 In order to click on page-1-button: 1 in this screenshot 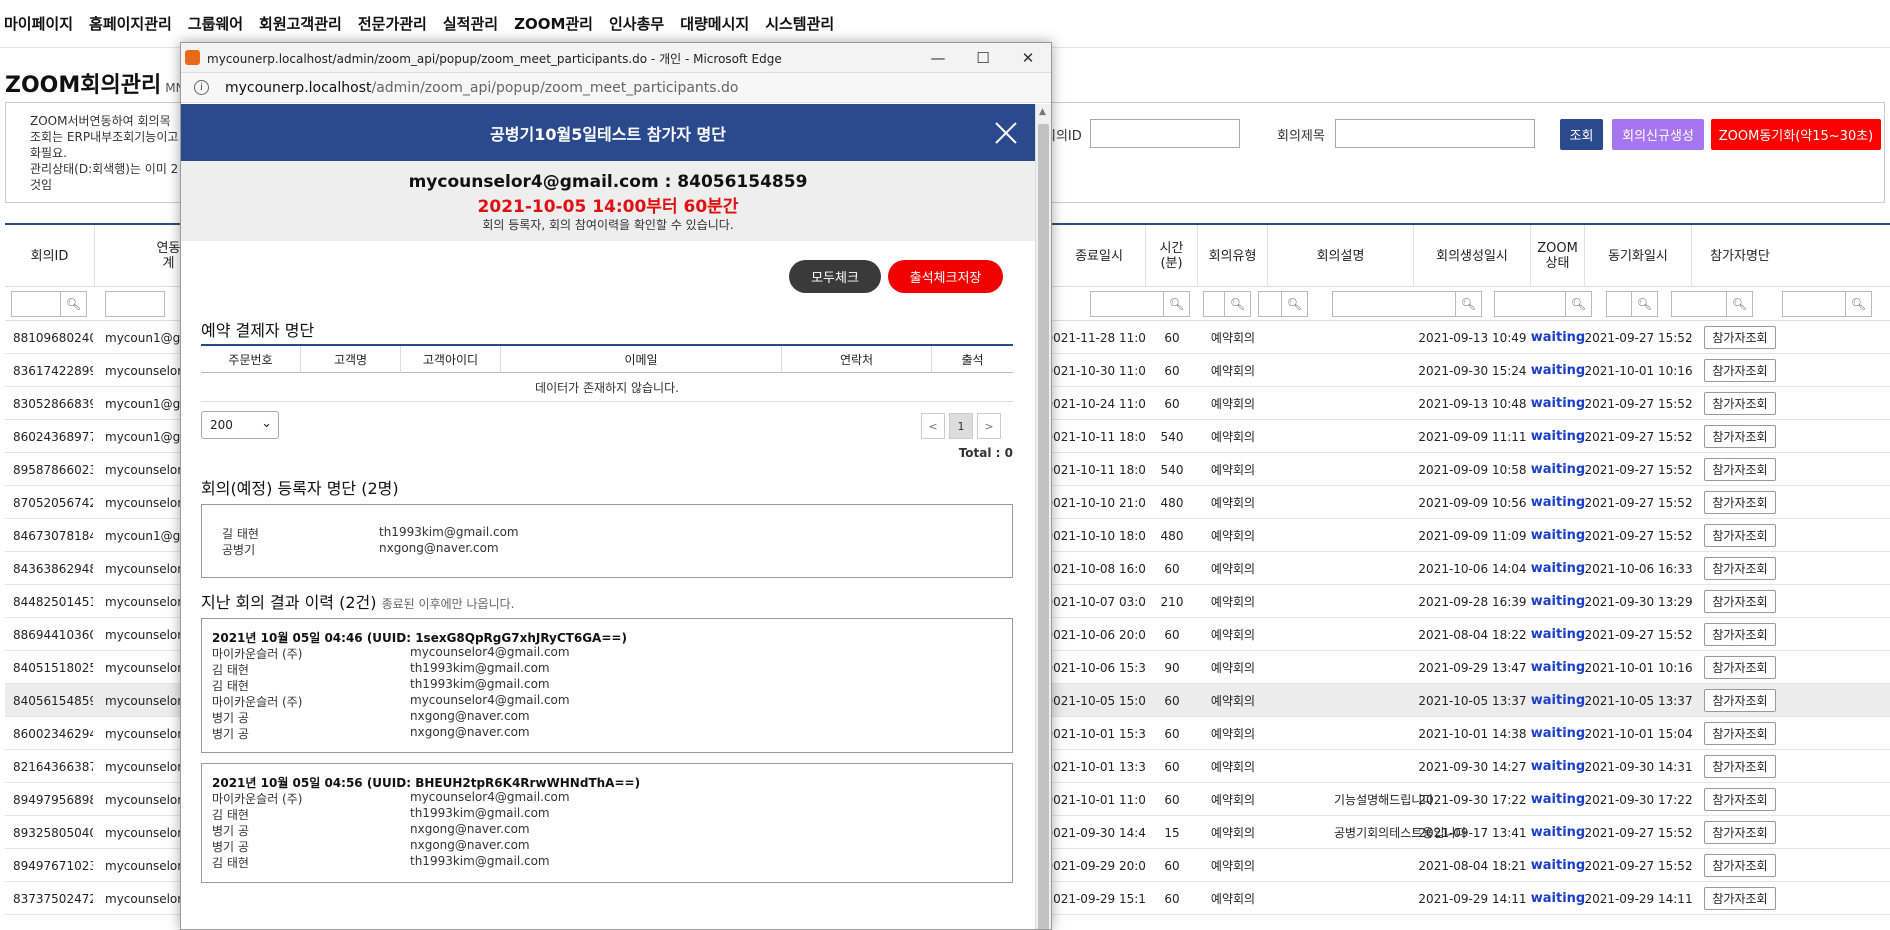, I will do `click(961, 426)`.